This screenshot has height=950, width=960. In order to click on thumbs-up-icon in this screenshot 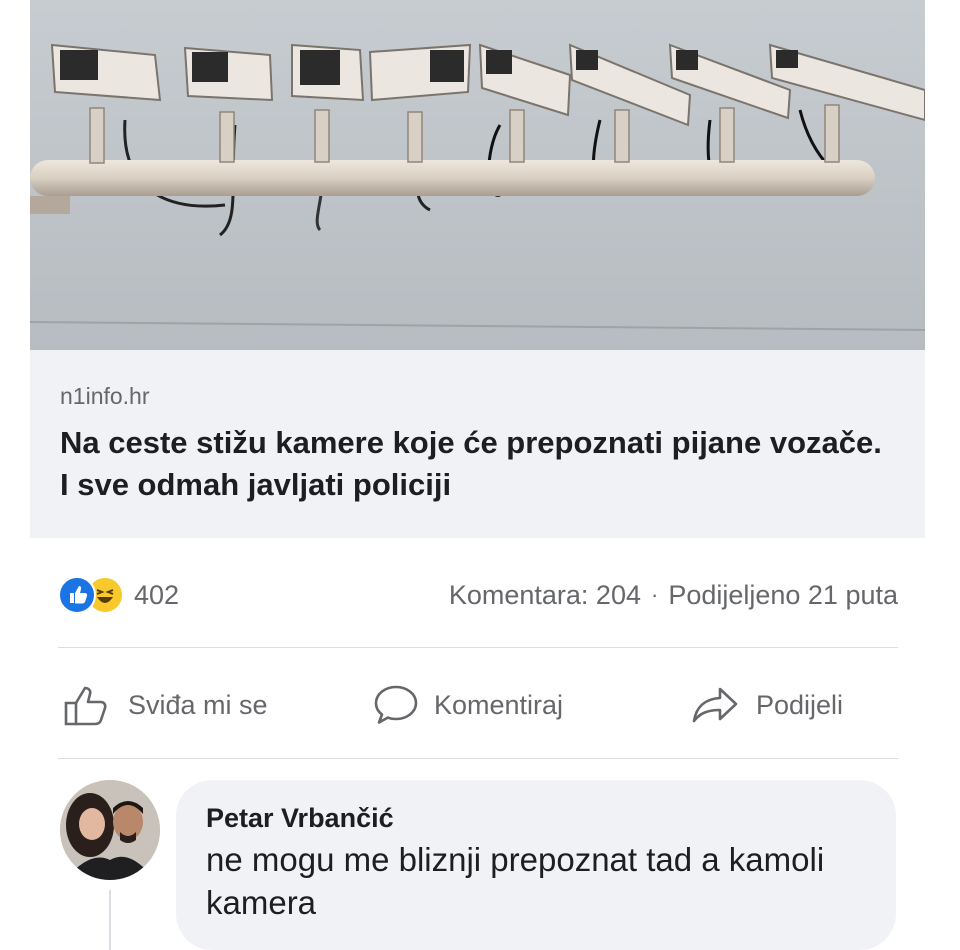, I will do `click(85, 706)`.